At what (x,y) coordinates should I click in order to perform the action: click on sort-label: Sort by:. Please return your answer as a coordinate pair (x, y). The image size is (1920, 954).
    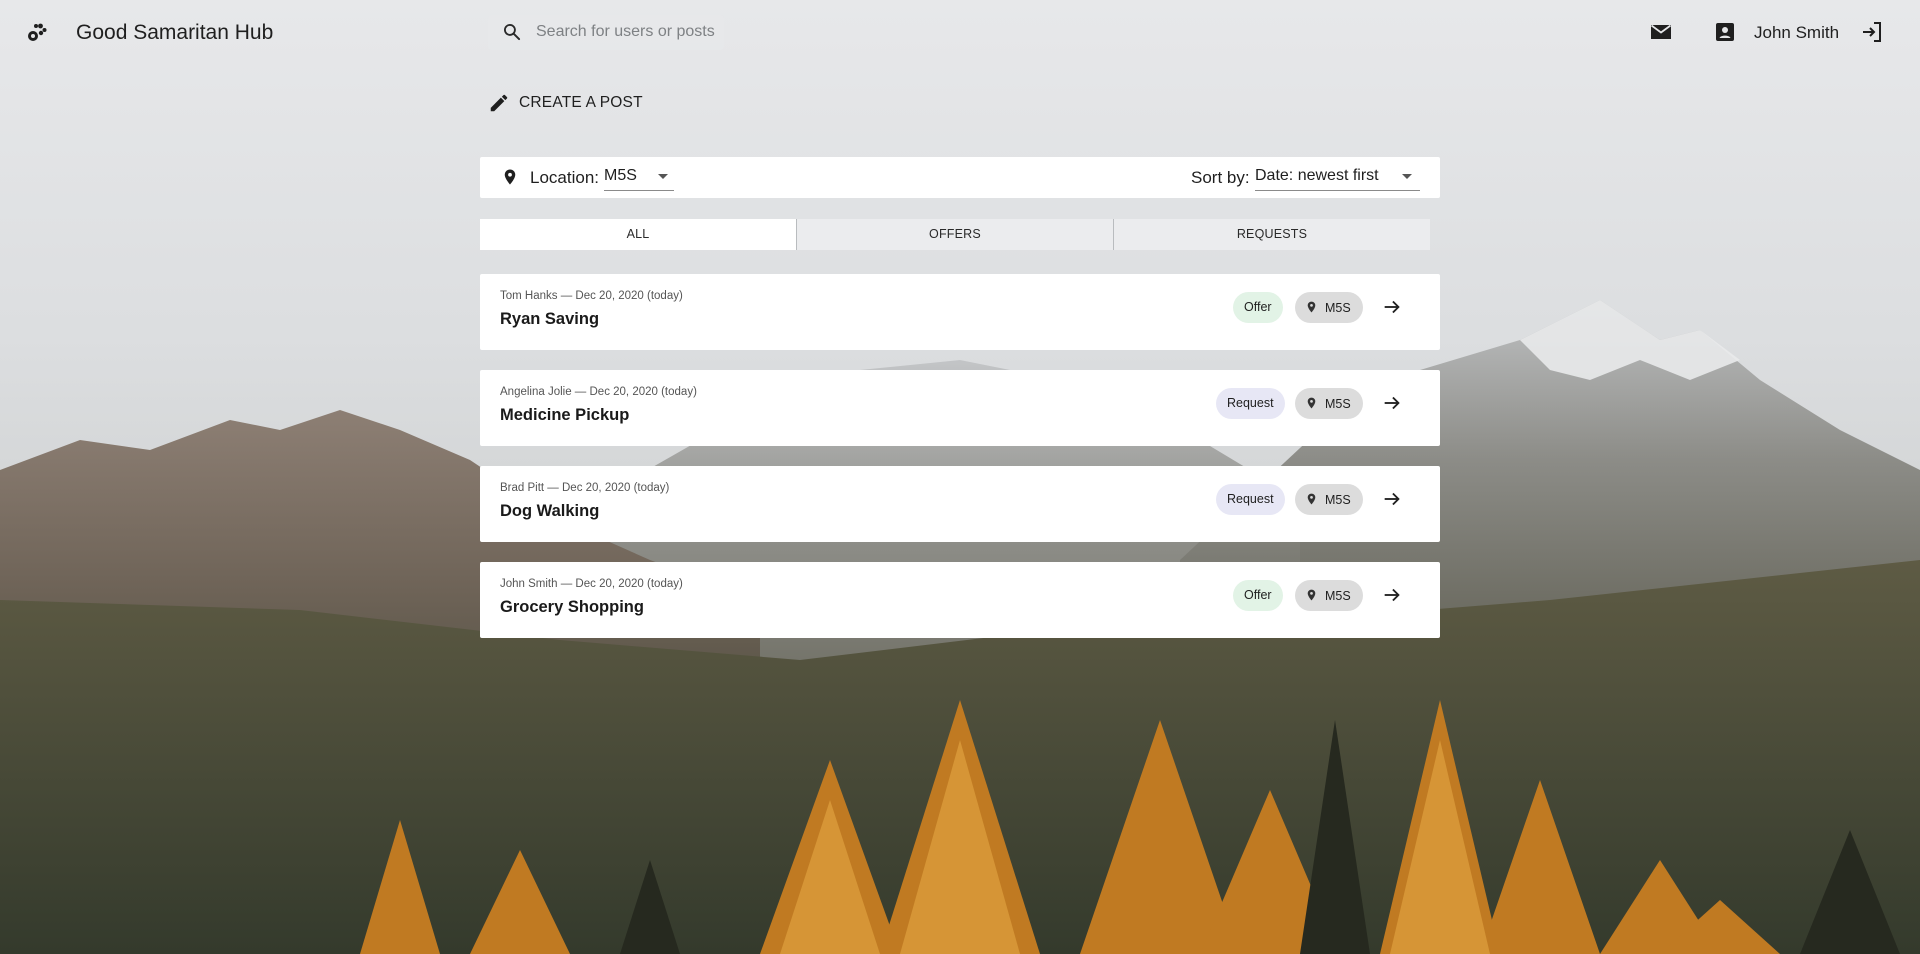
    Looking at the image, I should click on (1220, 177).